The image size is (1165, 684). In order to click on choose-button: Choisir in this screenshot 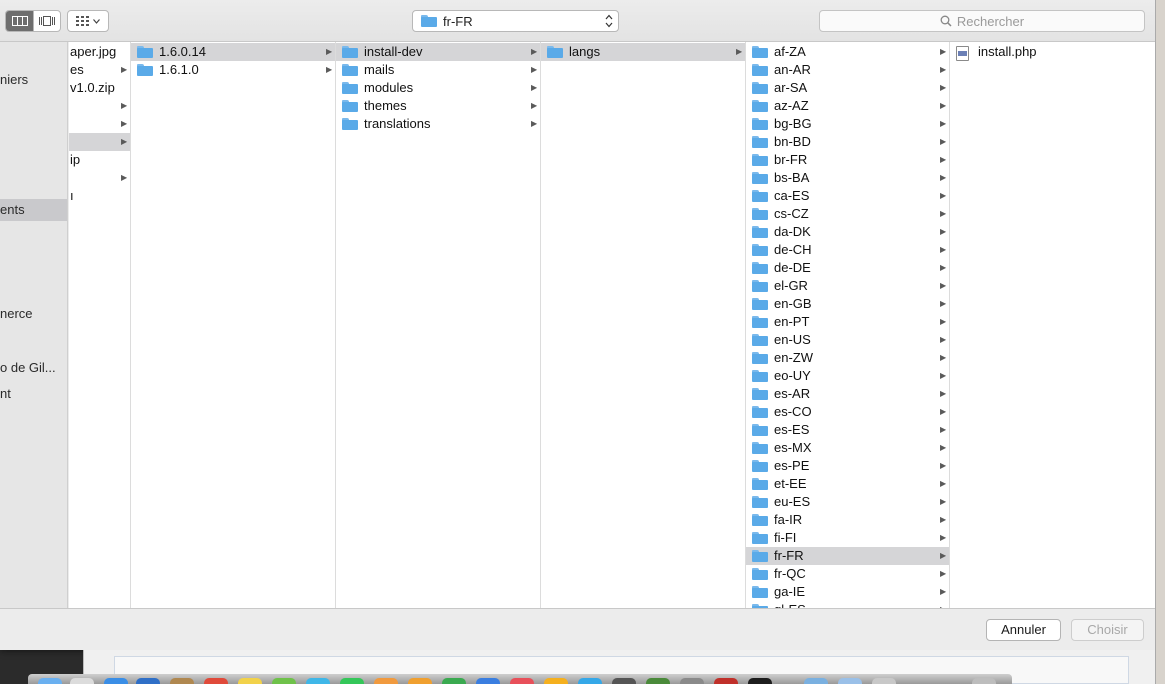, I will do `click(1107, 630)`.